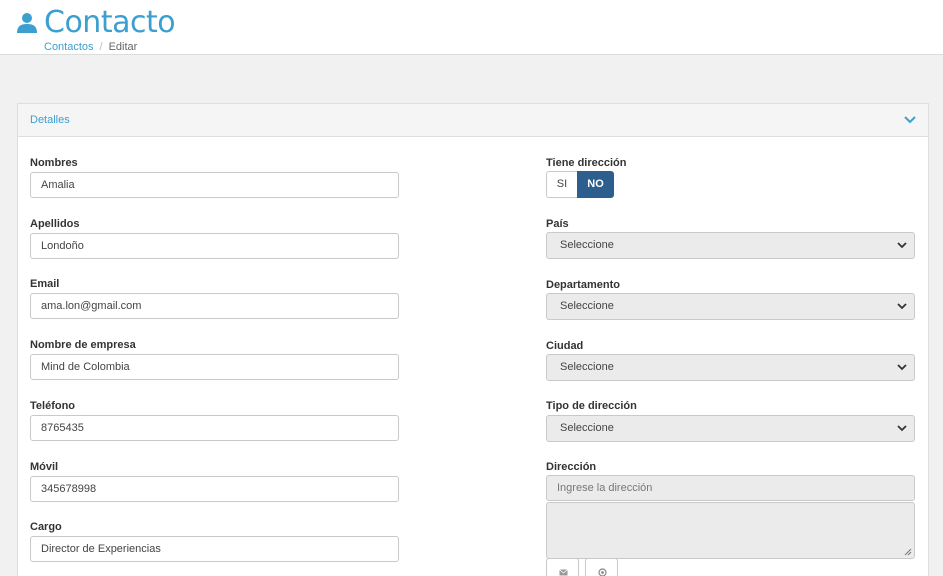 The image size is (943, 576). Describe the element at coordinates (110, 22) in the screenshot. I see `page-title: Contacto` at that location.